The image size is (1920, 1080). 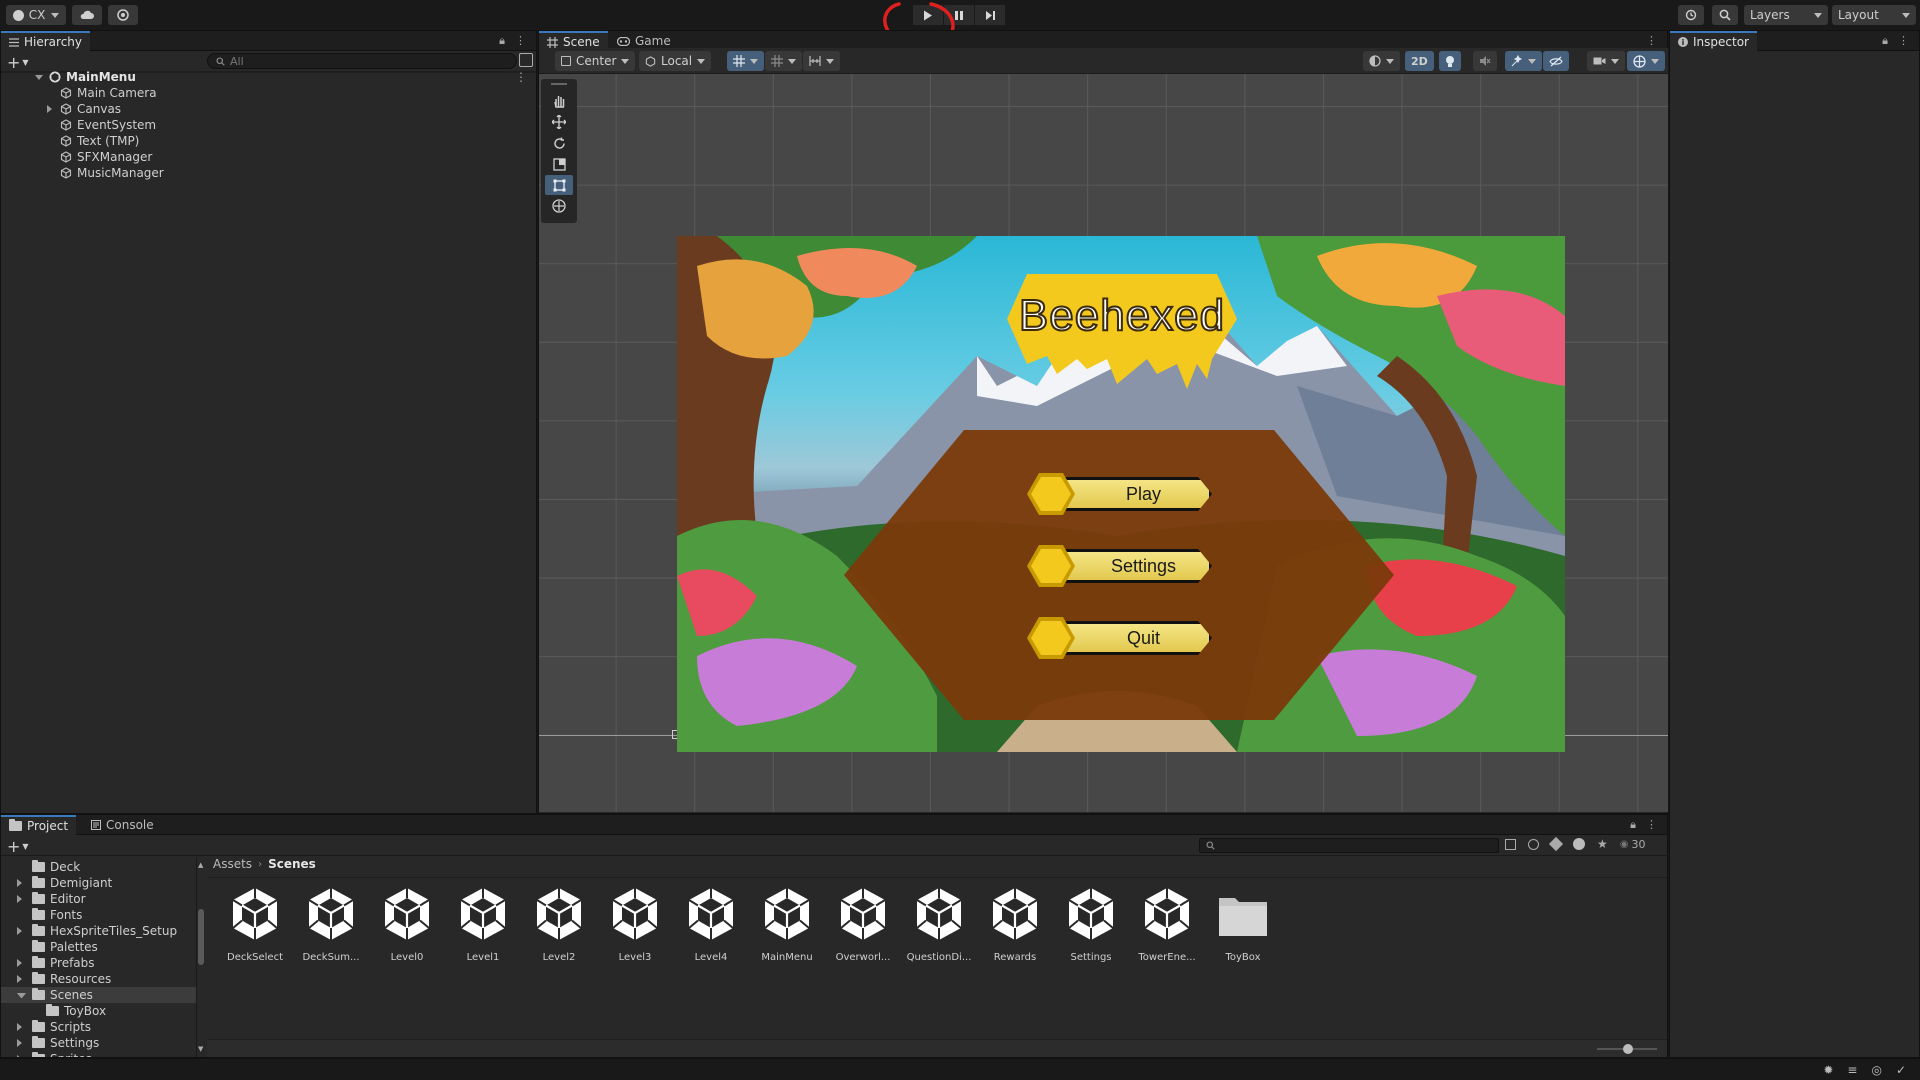 What do you see at coordinates (1725, 15) in the screenshot?
I see `search-button` at bounding box center [1725, 15].